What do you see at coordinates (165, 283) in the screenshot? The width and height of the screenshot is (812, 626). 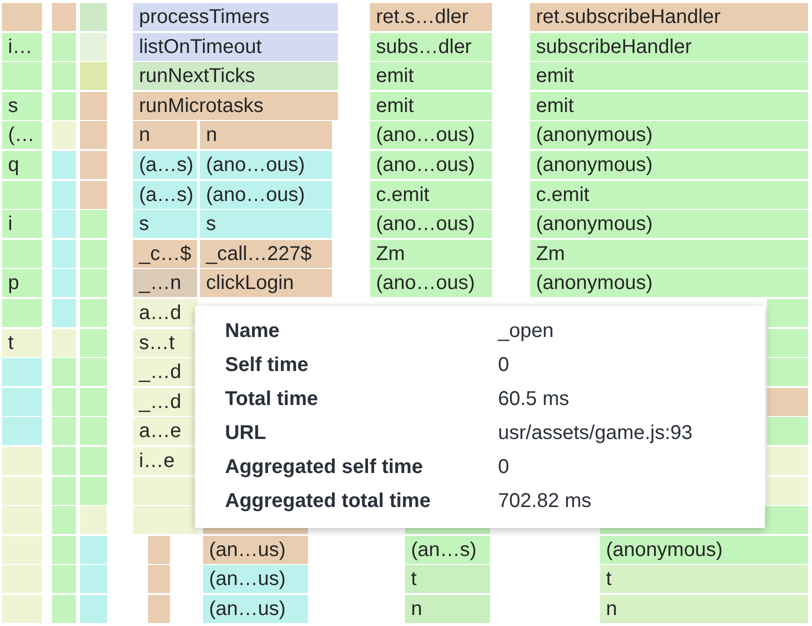 I see `flame-frame: _…n` at bounding box center [165, 283].